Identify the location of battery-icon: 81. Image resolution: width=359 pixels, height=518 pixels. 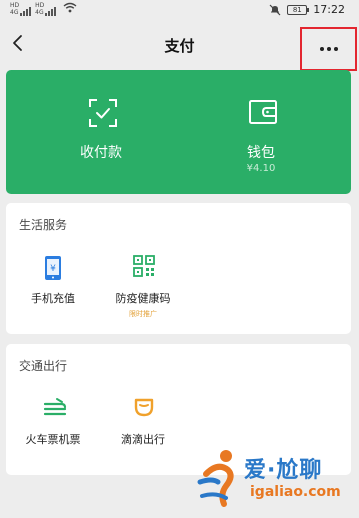
(298, 9).